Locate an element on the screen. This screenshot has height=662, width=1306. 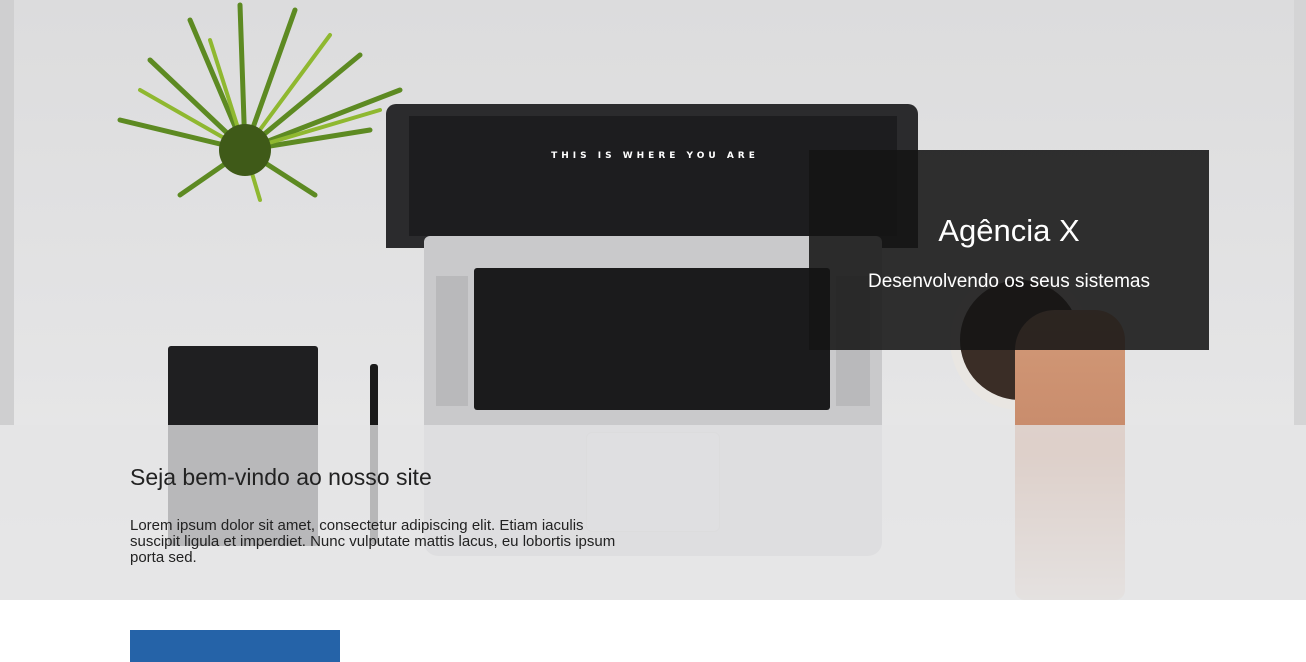
welcome-title: Seja bem-vindo ao nosso site is located at coordinates (281, 477).